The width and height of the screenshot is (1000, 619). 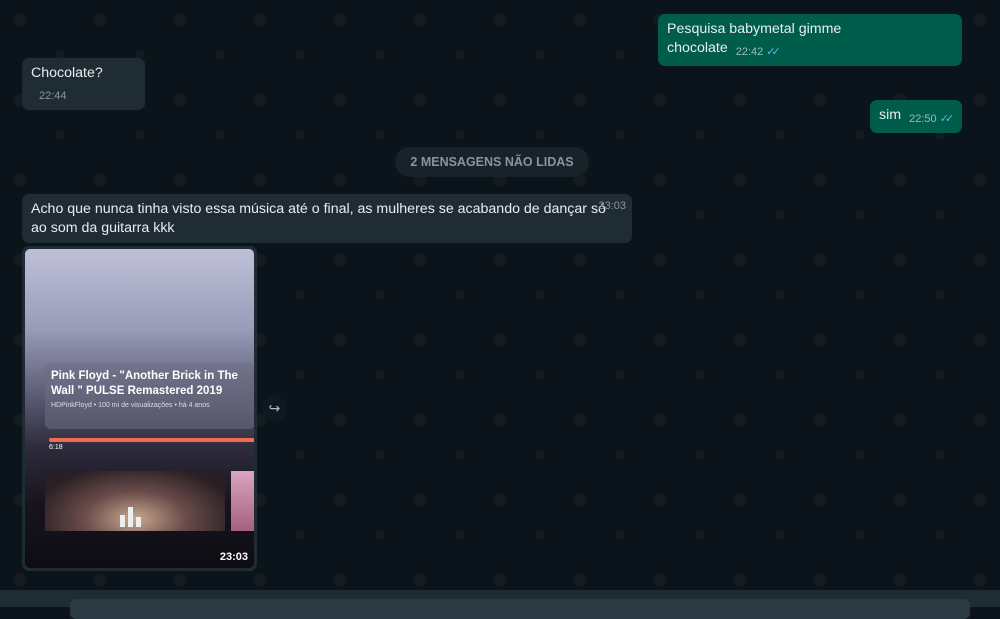 I want to click on unread-messages-divider: 2 MENSAGENS NÃO LIDAS, so click(x=492, y=162).